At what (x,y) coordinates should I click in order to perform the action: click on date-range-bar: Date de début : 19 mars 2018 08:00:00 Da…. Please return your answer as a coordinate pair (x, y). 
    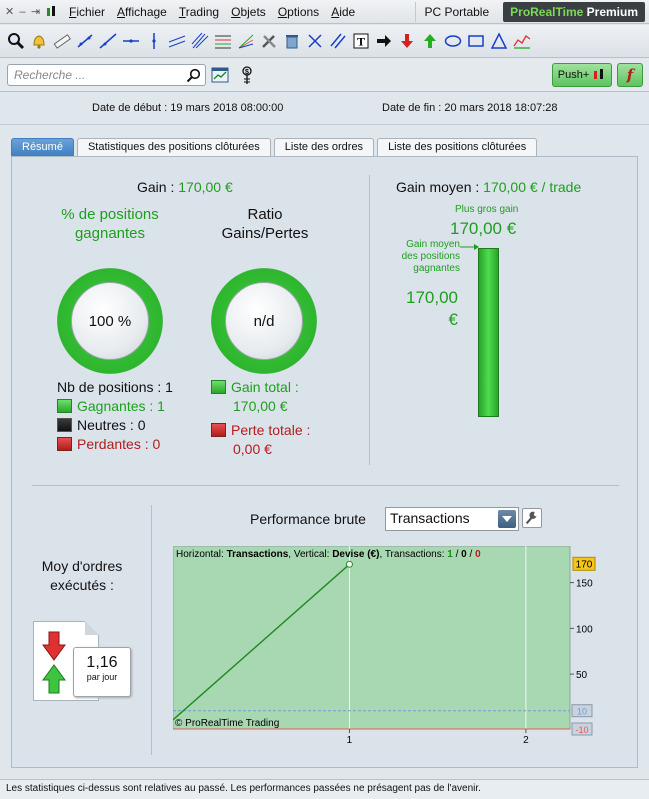
    Looking at the image, I should click on (324, 109).